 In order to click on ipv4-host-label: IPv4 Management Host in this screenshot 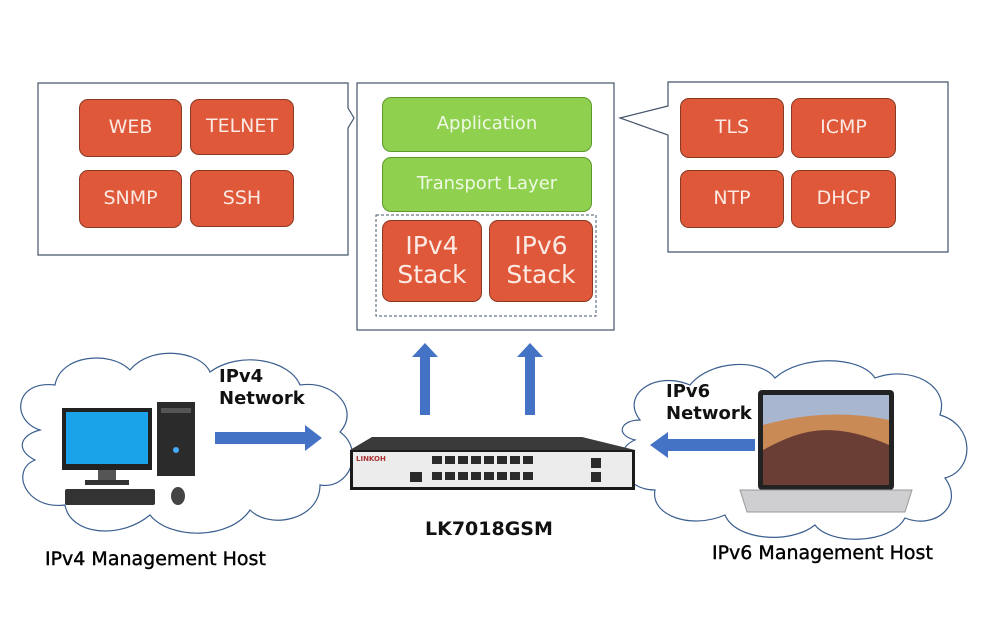, I will do `click(155, 559)`.